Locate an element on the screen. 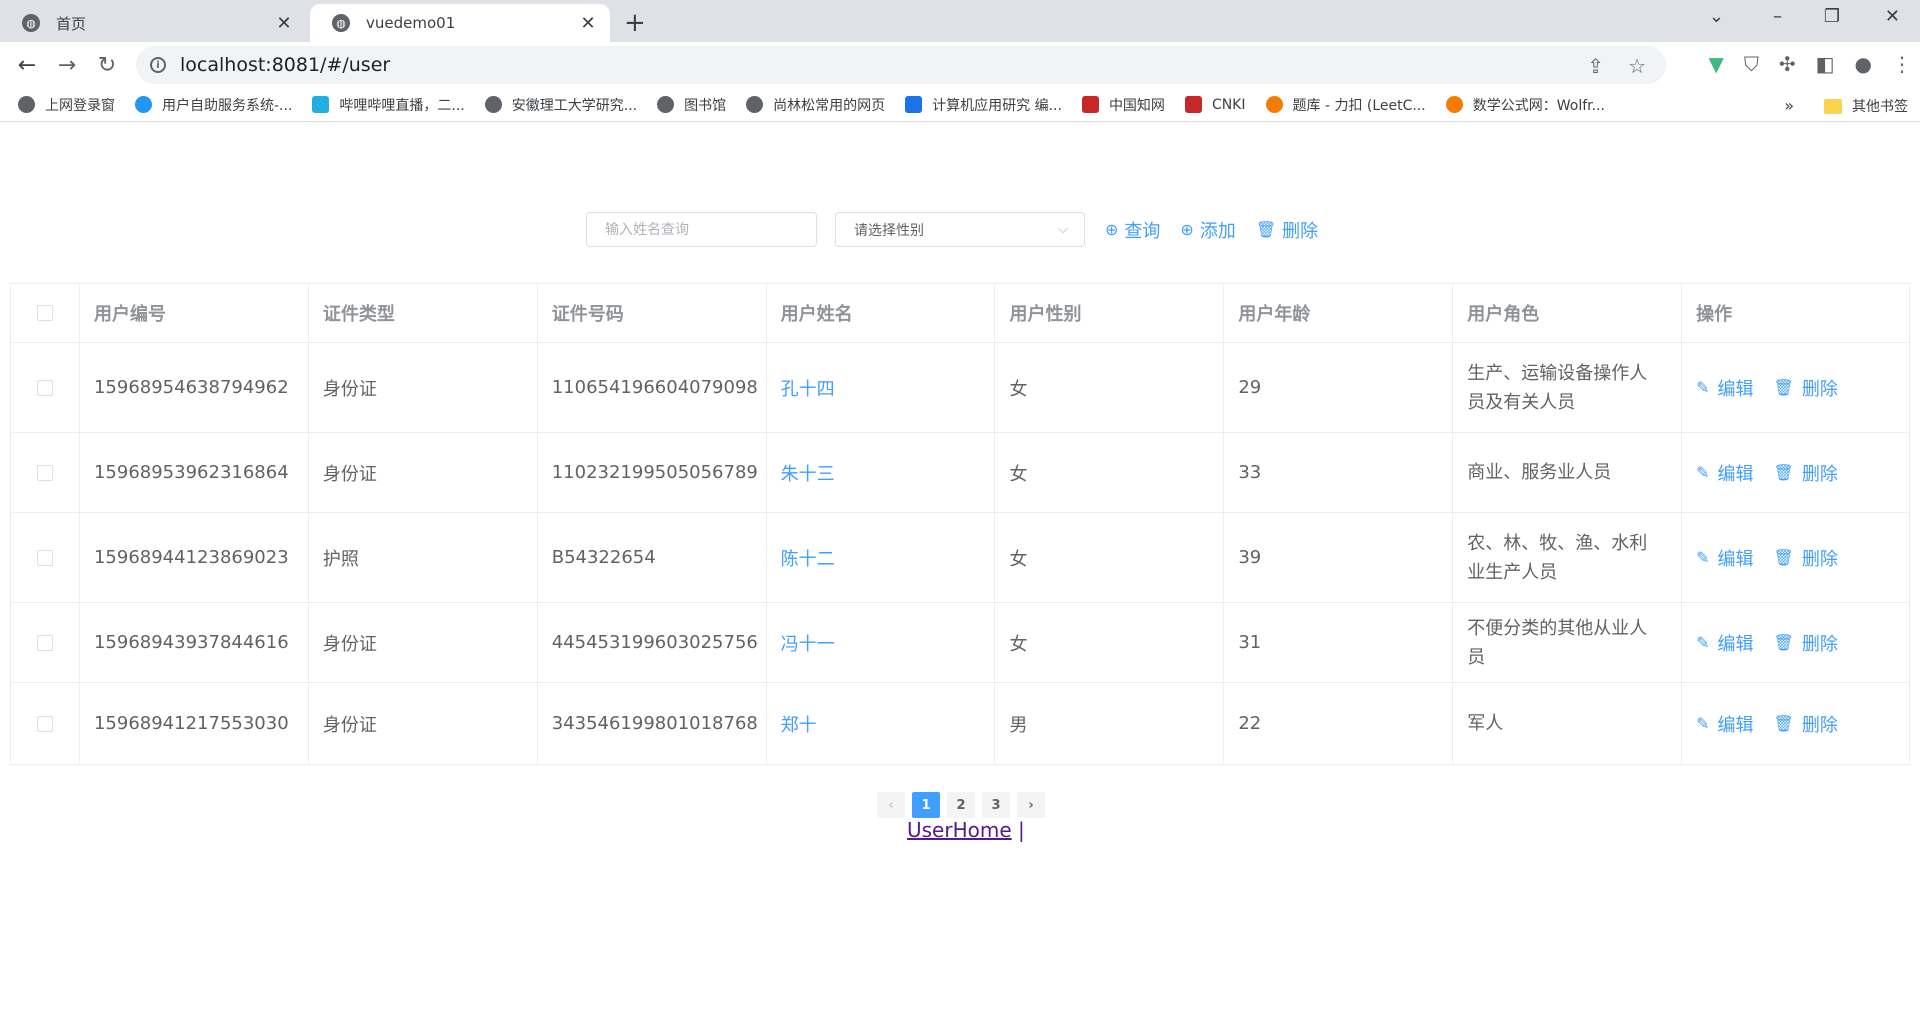  page-button: 2 is located at coordinates (961, 805).